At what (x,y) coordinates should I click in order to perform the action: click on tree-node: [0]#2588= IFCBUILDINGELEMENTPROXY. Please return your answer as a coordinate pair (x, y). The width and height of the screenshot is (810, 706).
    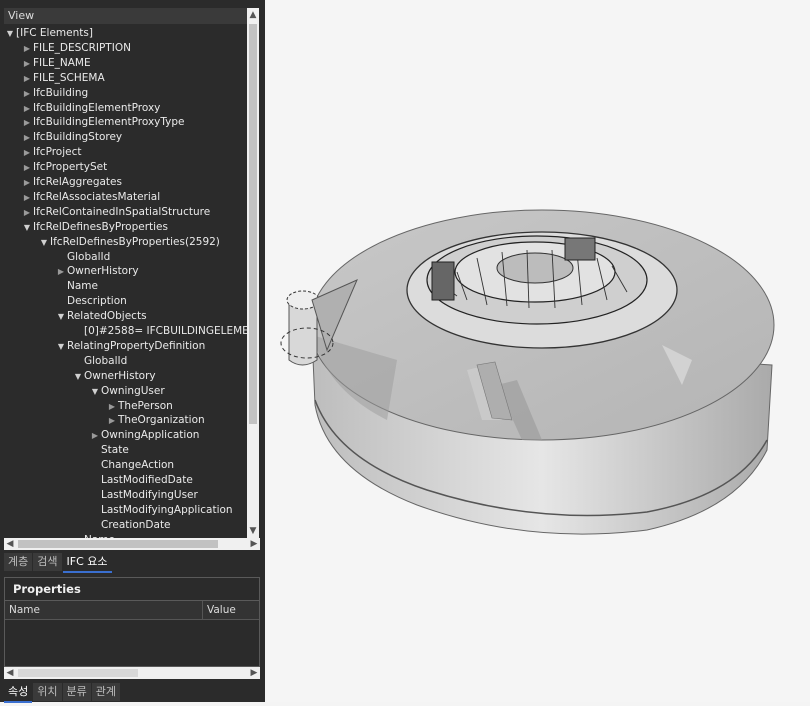
    Looking at the image, I should click on (159, 331).